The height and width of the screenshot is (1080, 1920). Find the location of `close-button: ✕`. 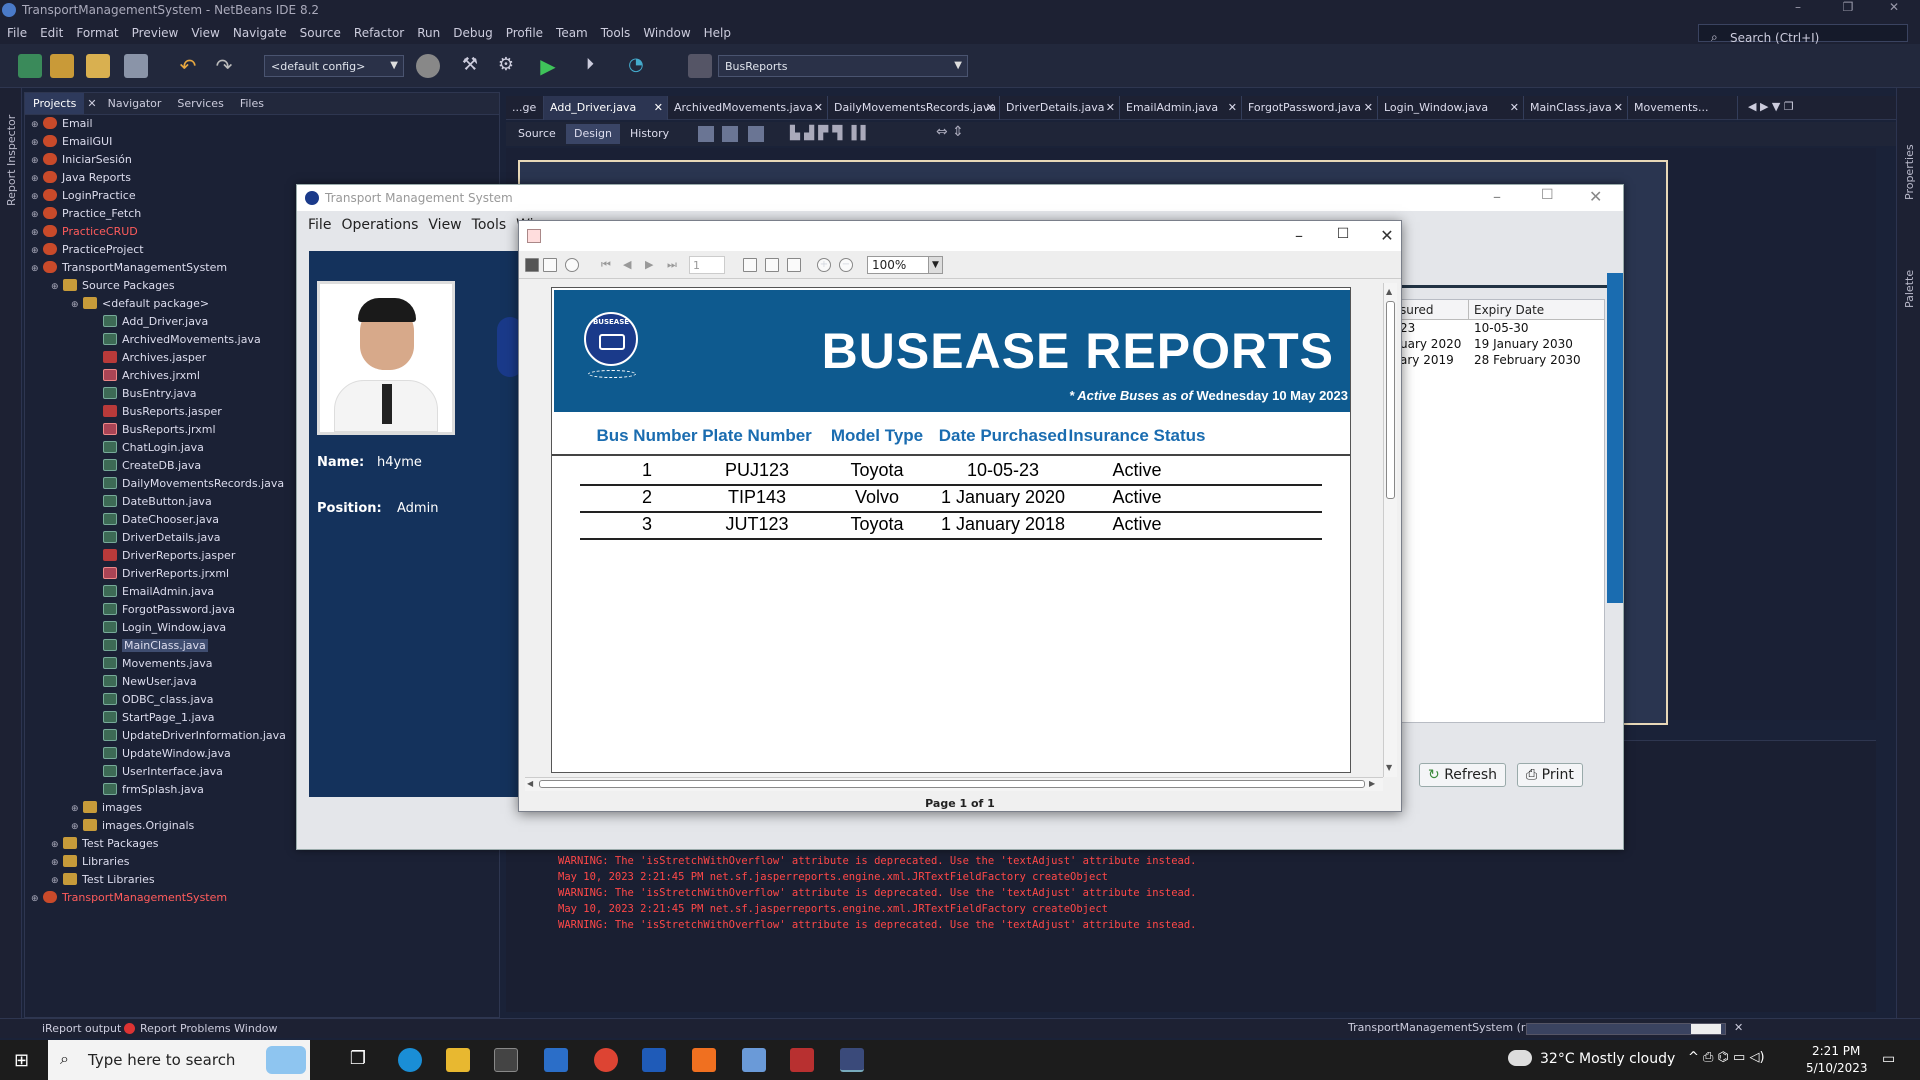

close-button: ✕ is located at coordinates (1387, 235).